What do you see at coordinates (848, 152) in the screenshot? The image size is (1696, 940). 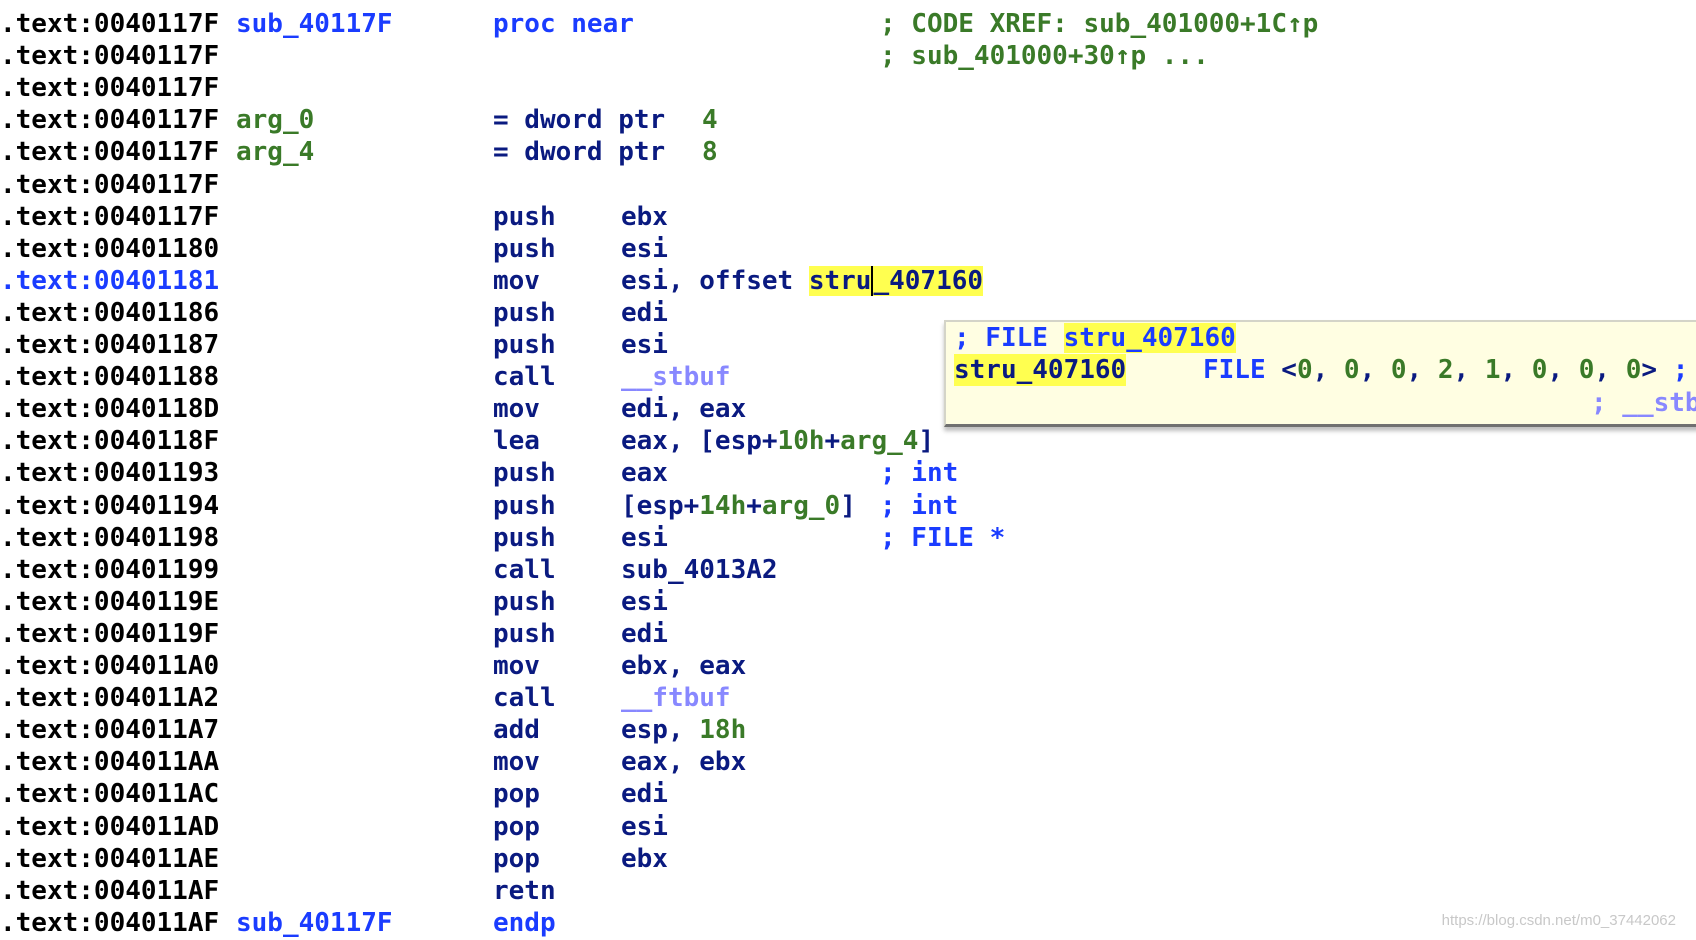 I see `listing-line: .text:0040117F arg_4 = dword ptr 8` at bounding box center [848, 152].